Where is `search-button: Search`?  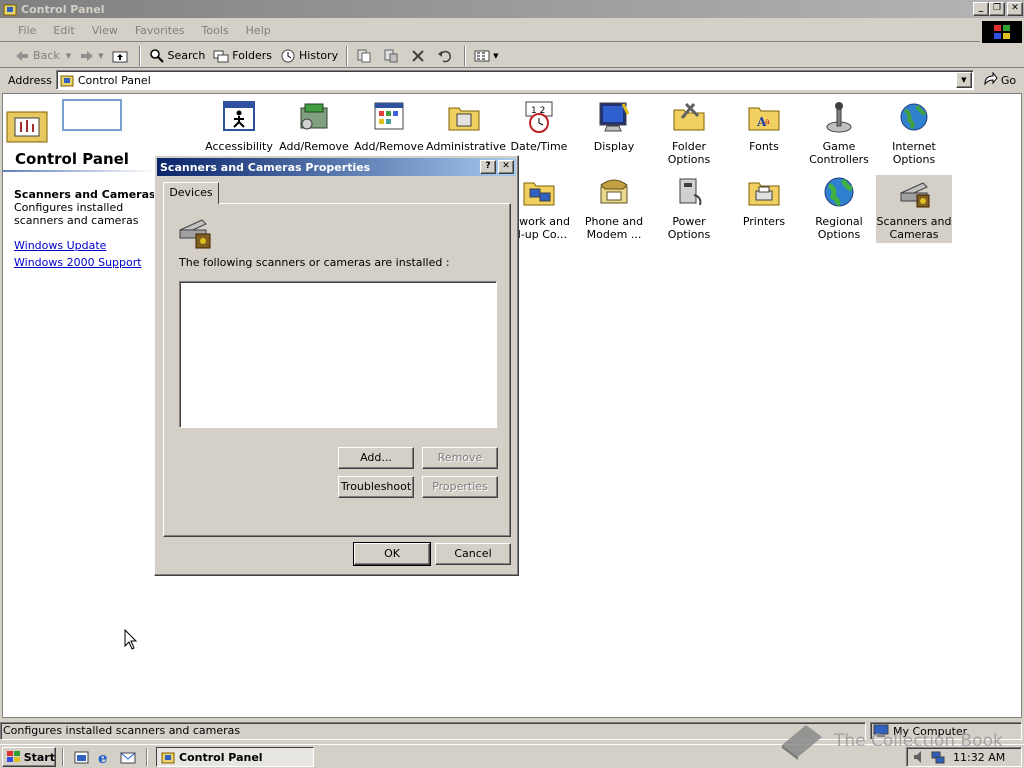 search-button: Search is located at coordinates (177, 56).